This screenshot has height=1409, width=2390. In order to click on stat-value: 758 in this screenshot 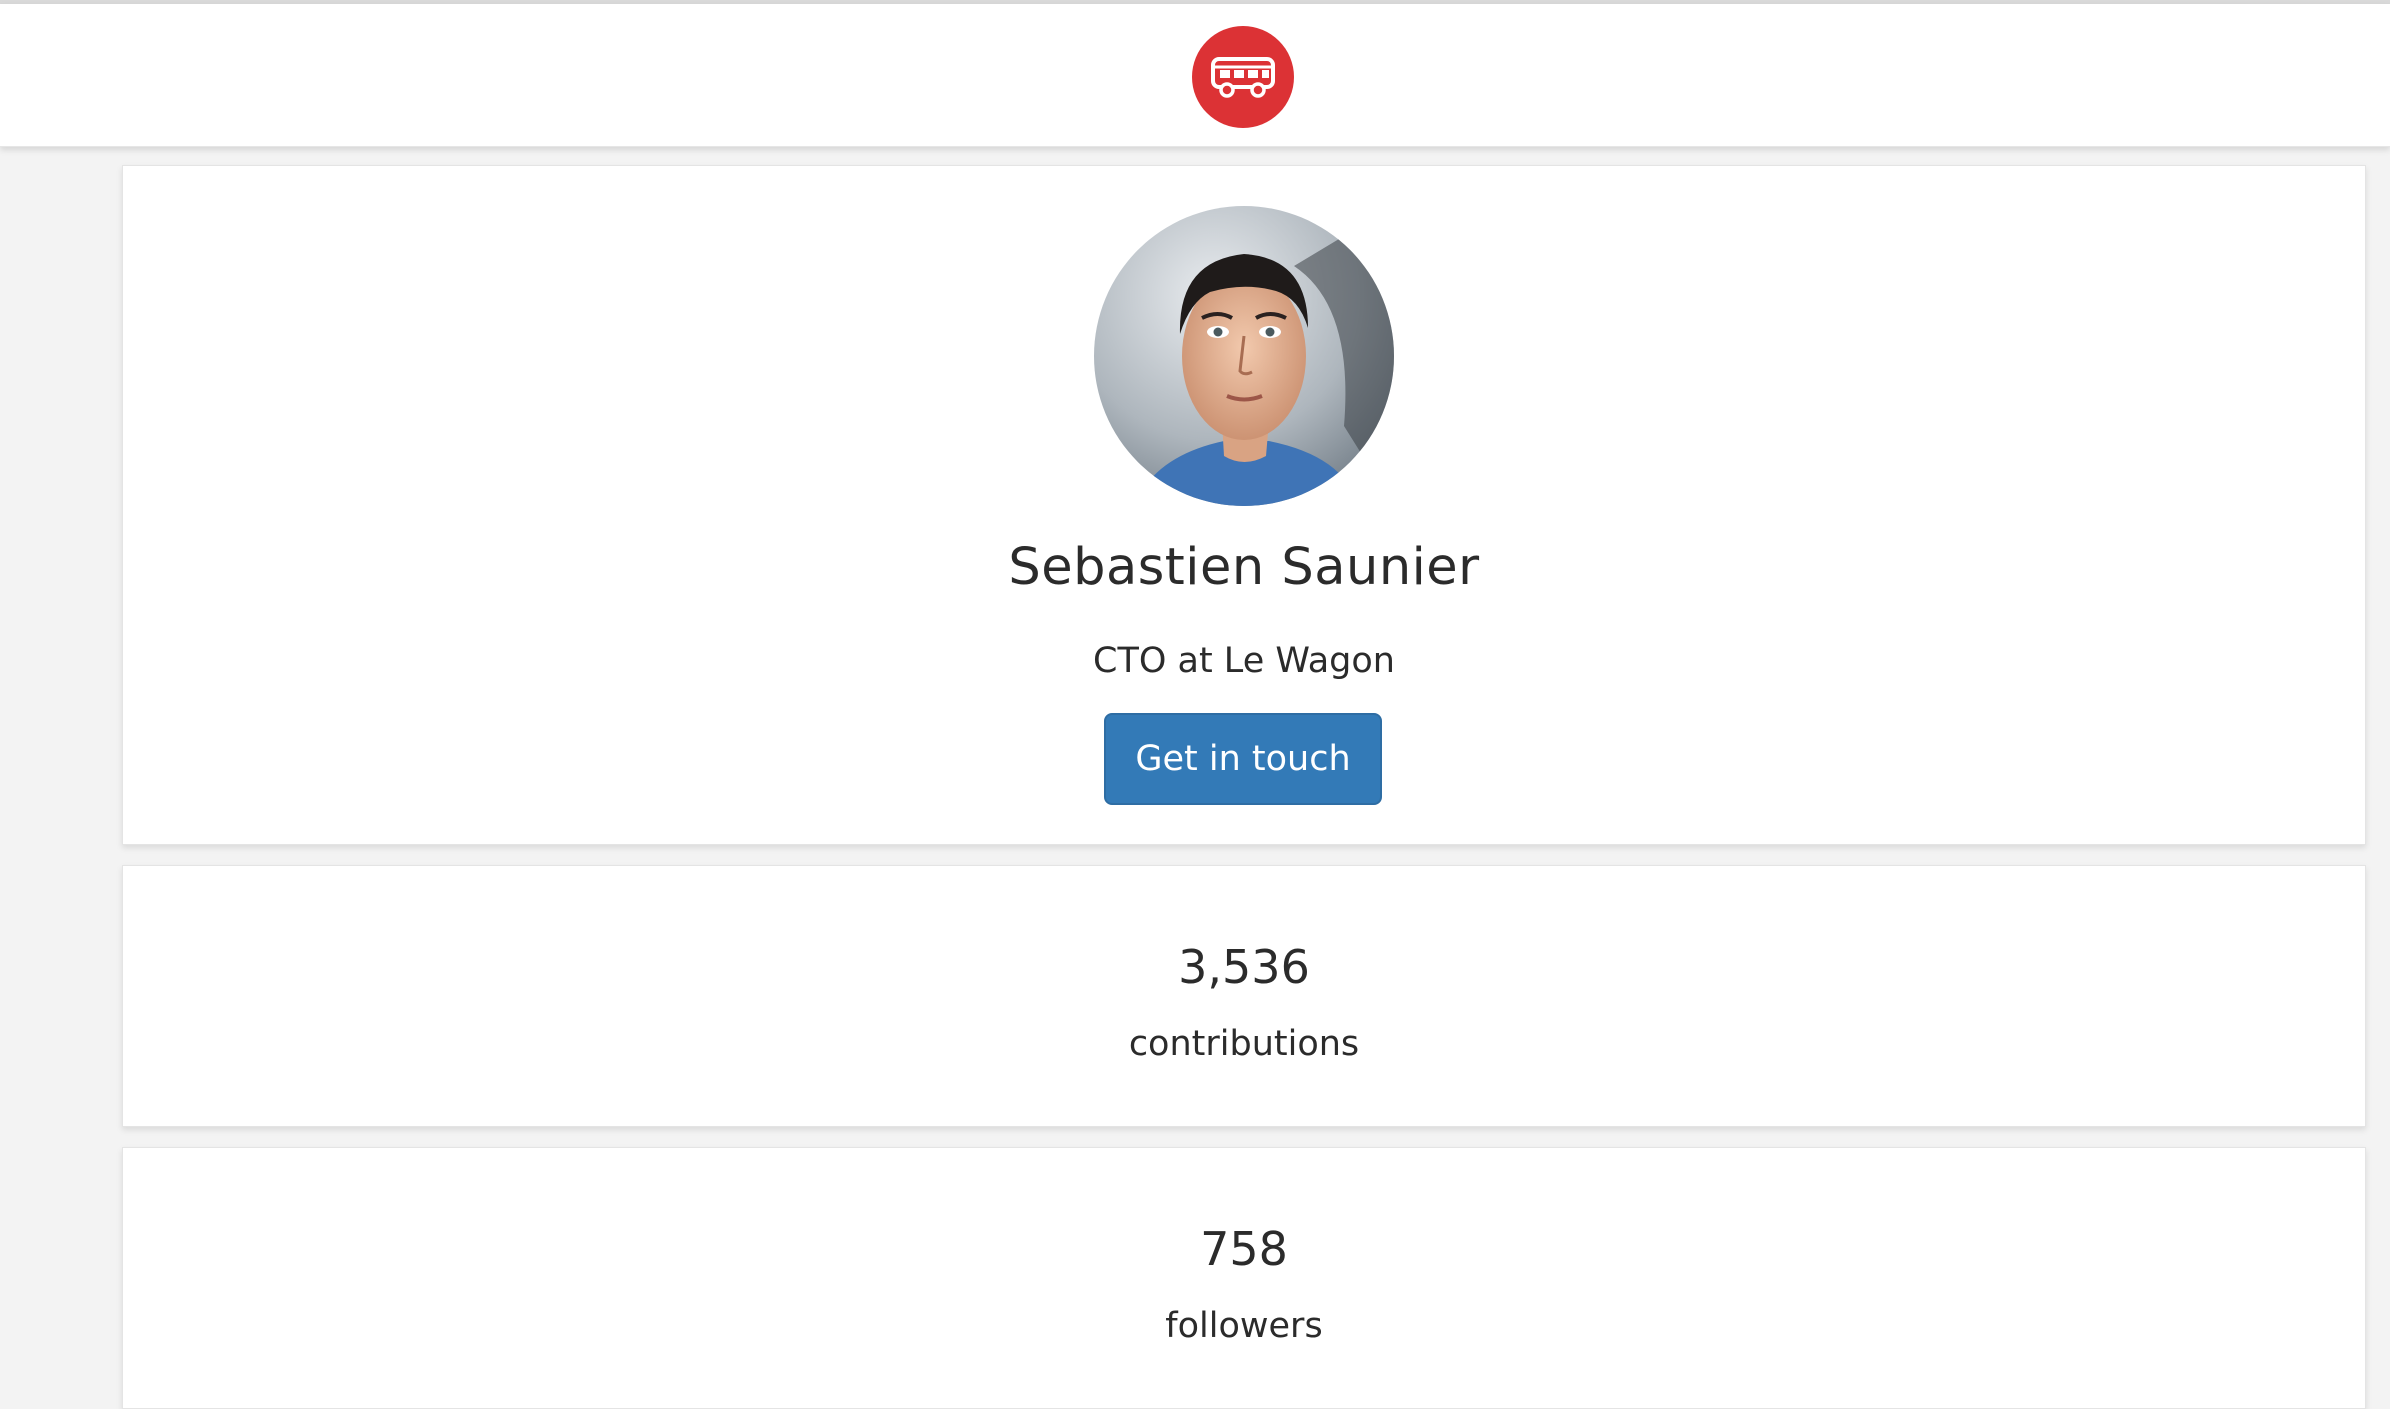, I will do `click(1244, 1249)`.